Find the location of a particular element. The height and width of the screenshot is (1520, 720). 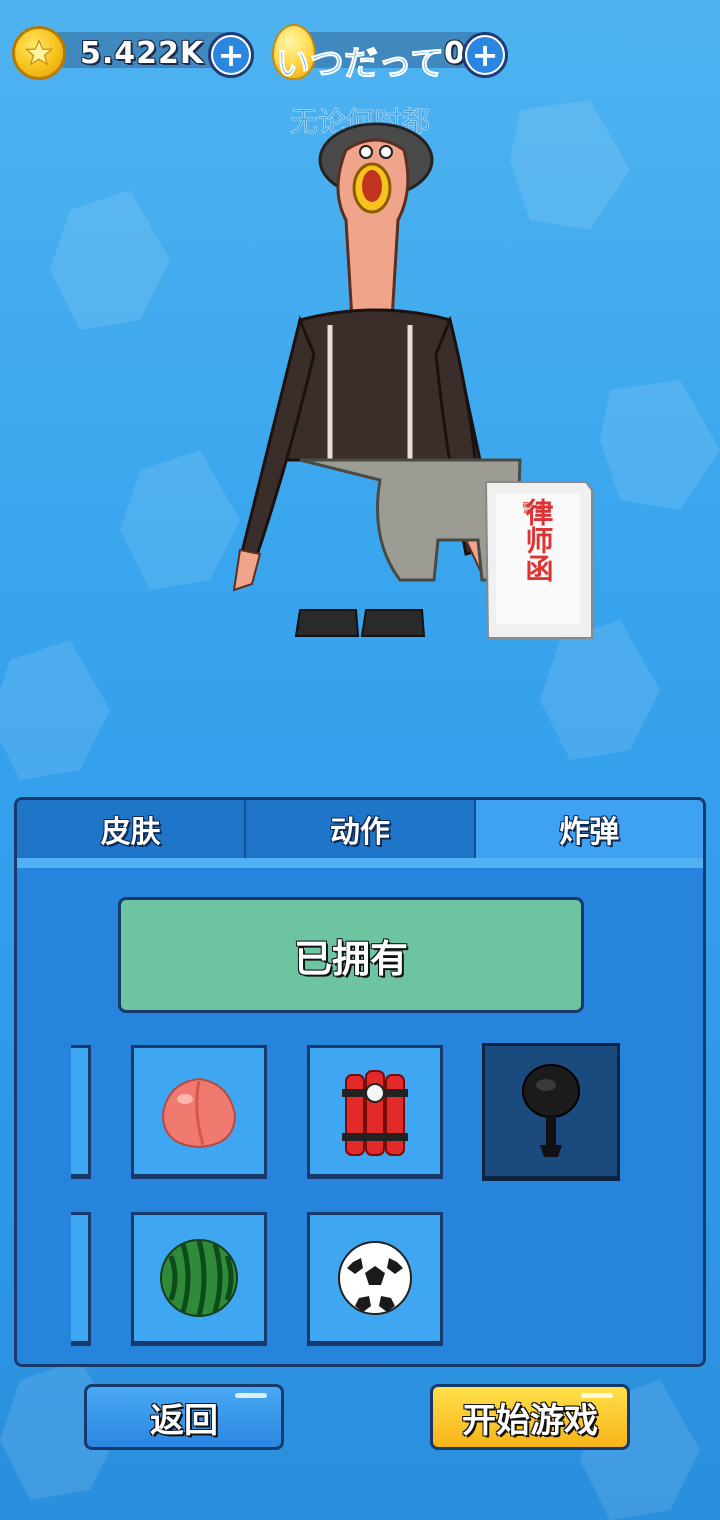

tab-bombs: 炸弹 is located at coordinates (589, 829).